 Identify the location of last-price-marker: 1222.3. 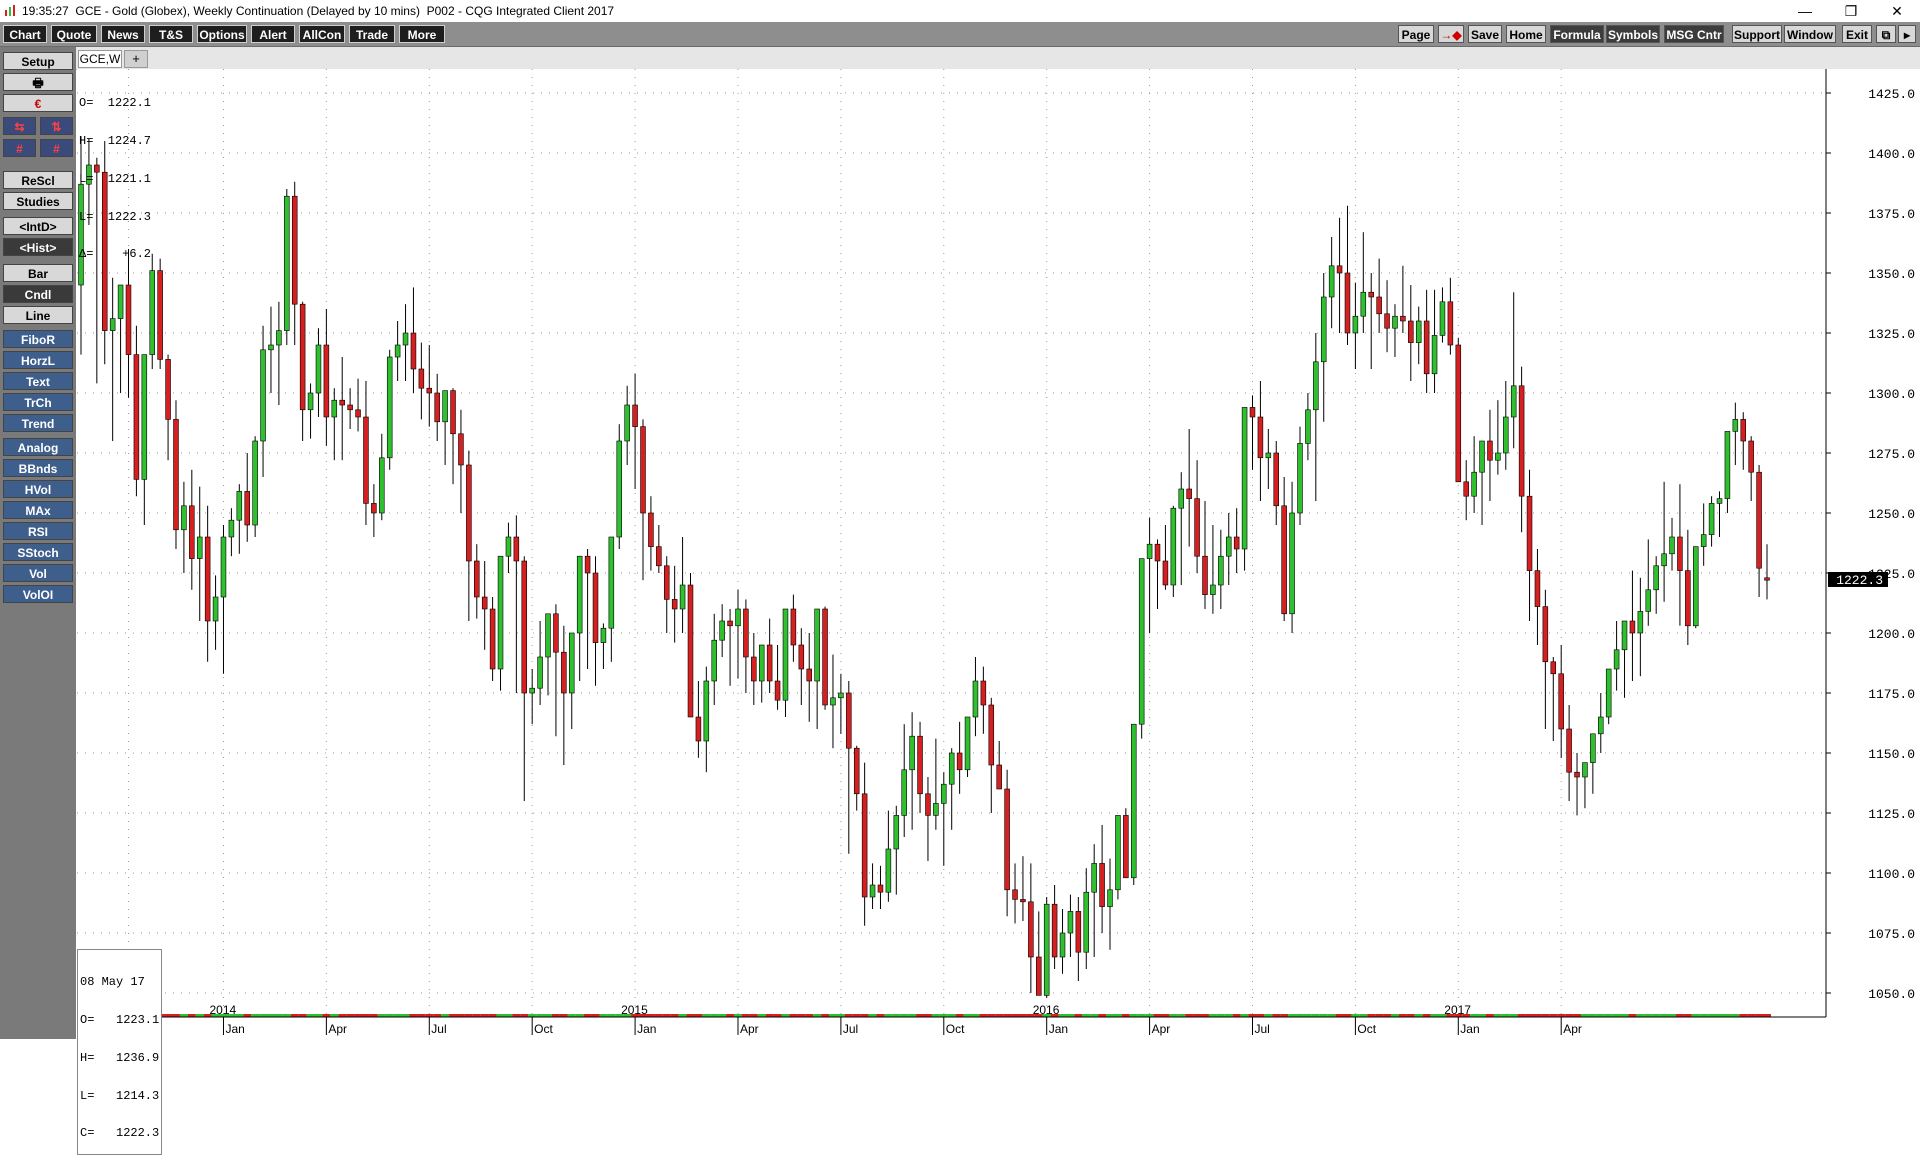
(1858, 579).